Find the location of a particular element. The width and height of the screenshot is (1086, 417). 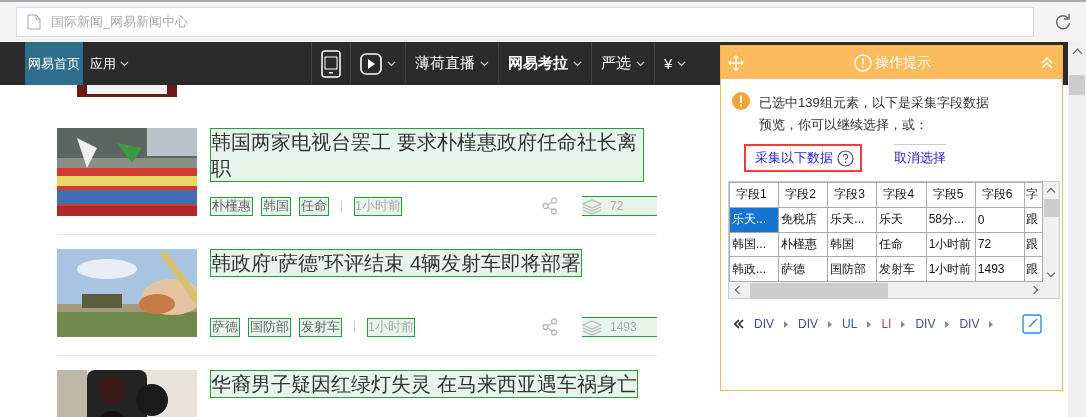

nav-item: 薄荷直播 is located at coordinates (451, 63).